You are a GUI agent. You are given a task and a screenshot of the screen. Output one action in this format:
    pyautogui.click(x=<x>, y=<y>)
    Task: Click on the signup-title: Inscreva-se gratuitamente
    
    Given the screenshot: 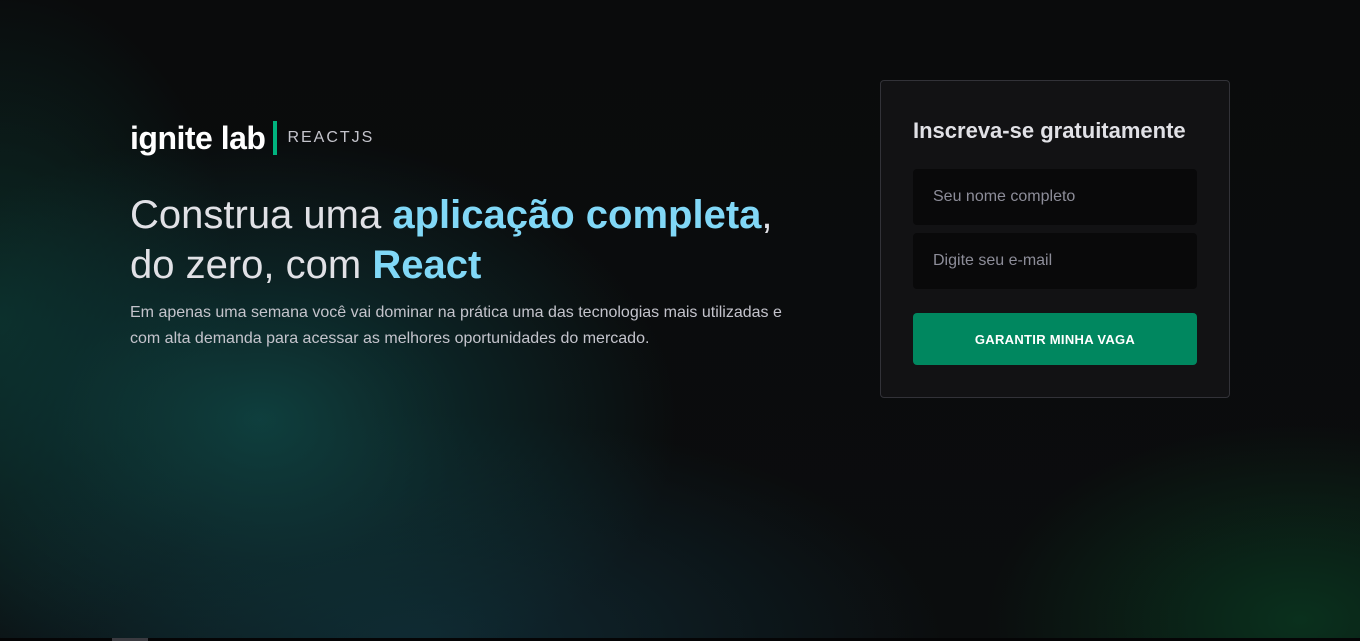 What is the action you would take?
    pyautogui.click(x=1049, y=130)
    